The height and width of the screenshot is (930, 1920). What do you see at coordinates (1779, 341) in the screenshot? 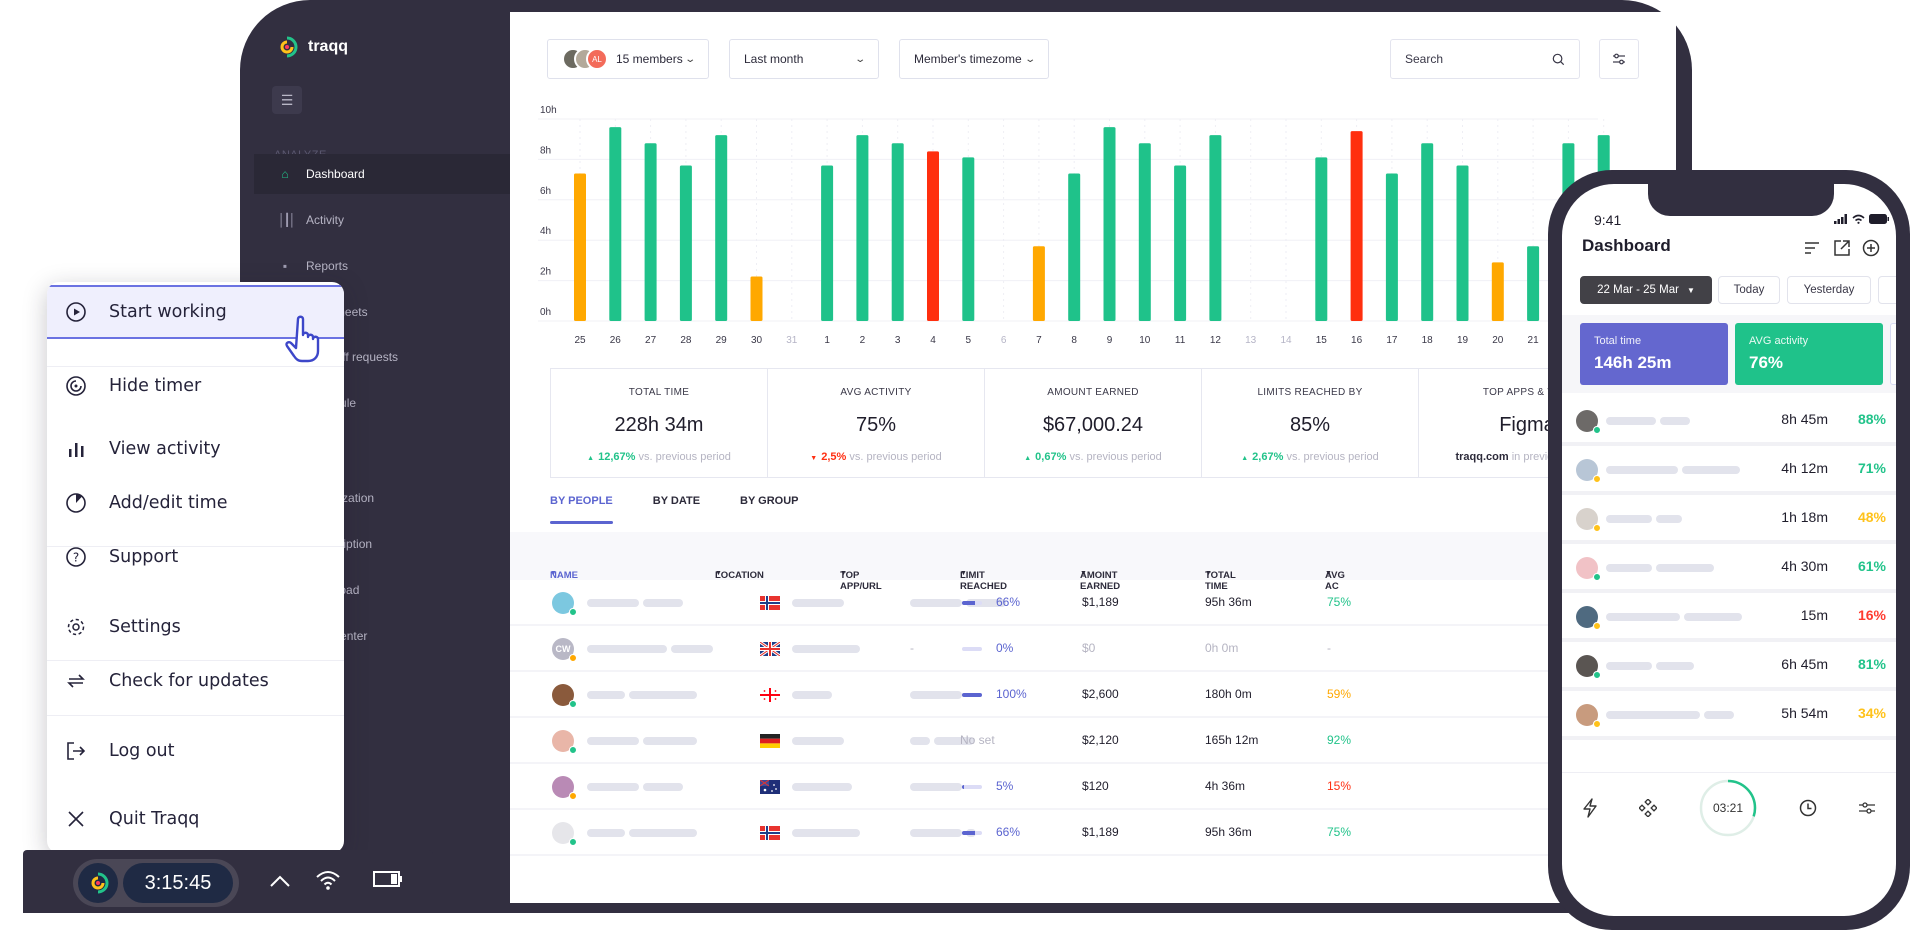
I see `card-label: AVG activity` at bounding box center [1779, 341].